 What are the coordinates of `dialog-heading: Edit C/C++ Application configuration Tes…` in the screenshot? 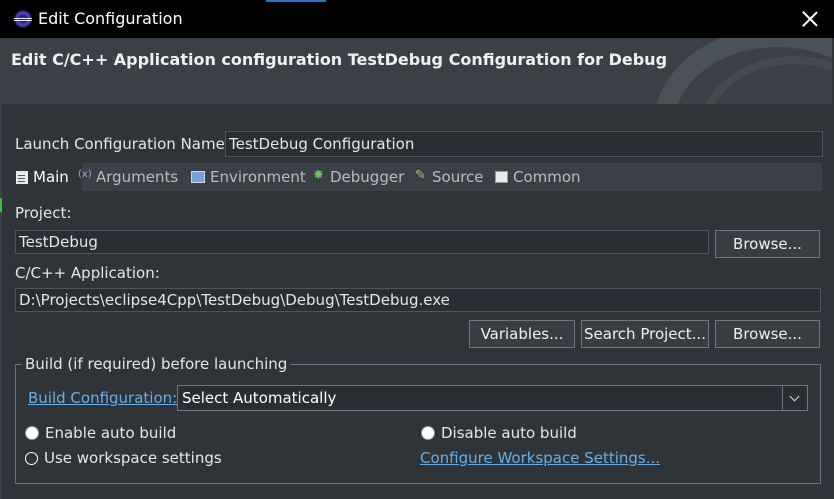 It's located at (339, 59).